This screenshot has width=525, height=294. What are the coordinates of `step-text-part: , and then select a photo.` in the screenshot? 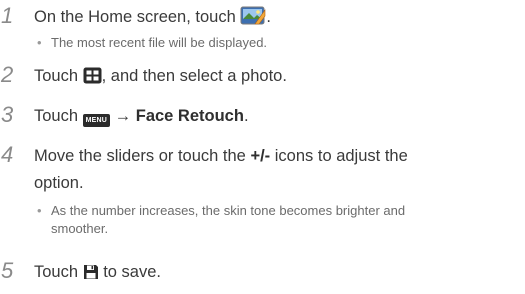 It's located at (194, 76).